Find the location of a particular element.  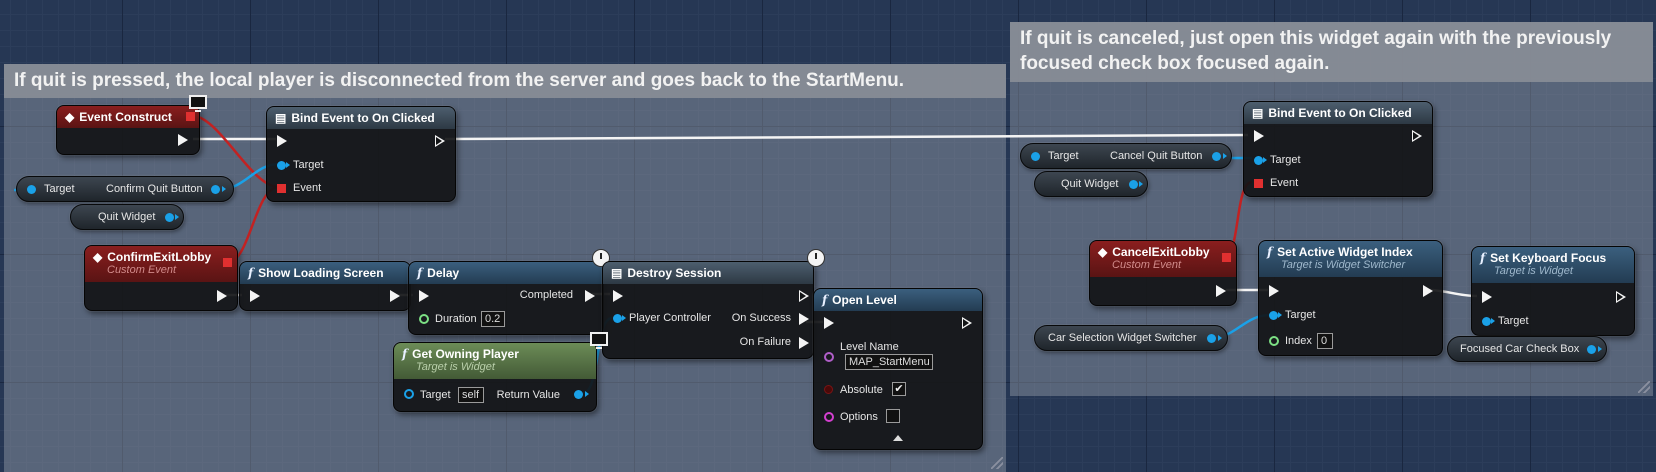

variable-label: Car Selection Widget Switcher is located at coordinates (1122, 338).